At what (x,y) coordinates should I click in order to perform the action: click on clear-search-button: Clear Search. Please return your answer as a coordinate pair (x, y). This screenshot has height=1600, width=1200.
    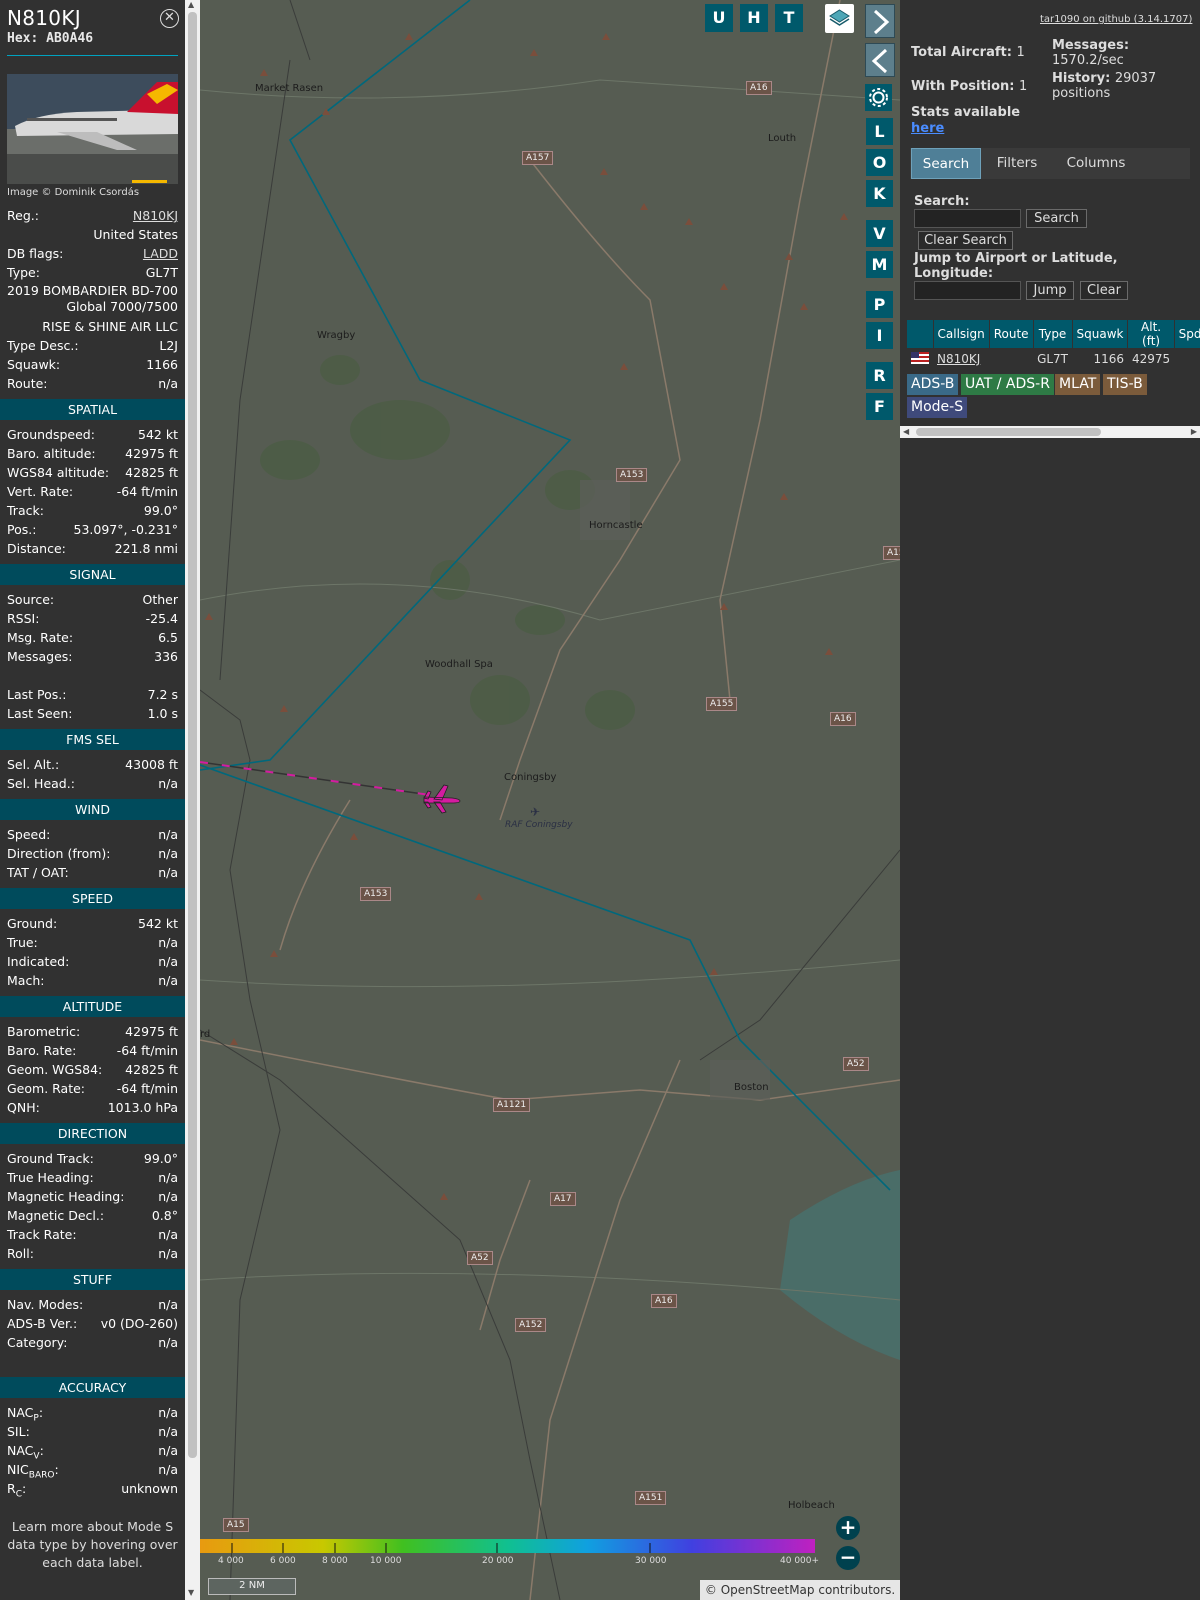
    Looking at the image, I should click on (965, 240).